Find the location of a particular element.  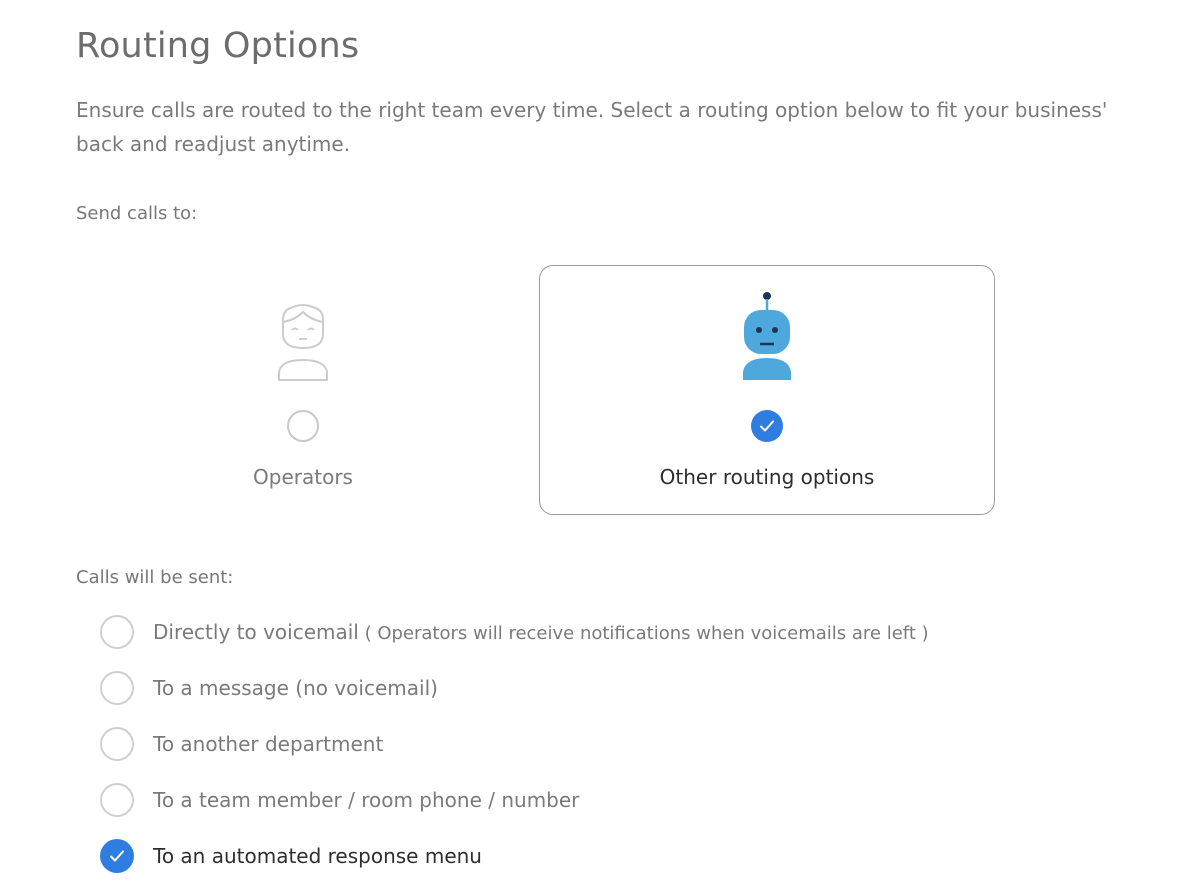

option-another-department-radio is located at coordinates (117, 744).